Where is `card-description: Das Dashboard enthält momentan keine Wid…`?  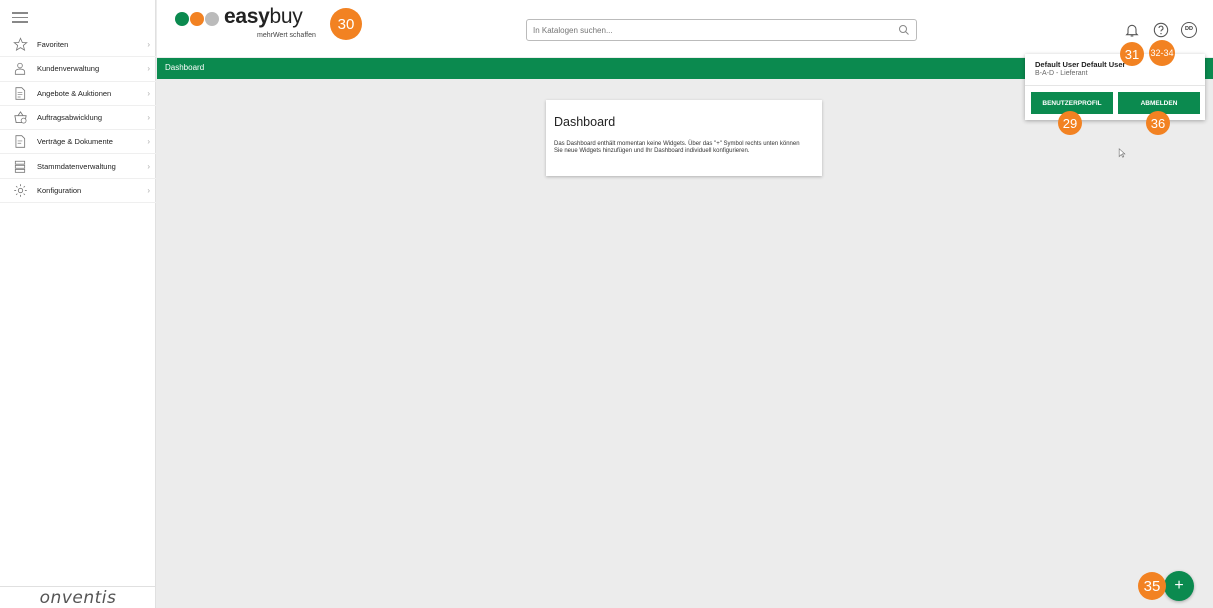 card-description: Das Dashboard enthält momentan keine Wid… is located at coordinates (677, 147).